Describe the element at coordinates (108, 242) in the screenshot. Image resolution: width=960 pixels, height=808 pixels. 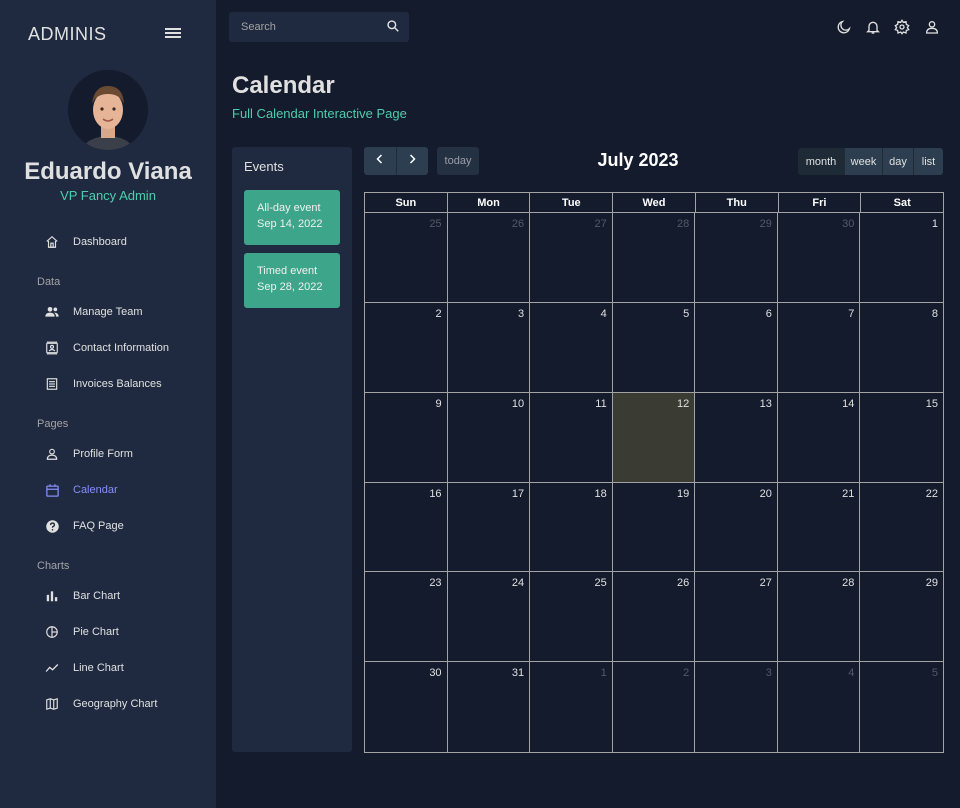
I see `sidebar-item-dashboard: Dashboard` at that location.